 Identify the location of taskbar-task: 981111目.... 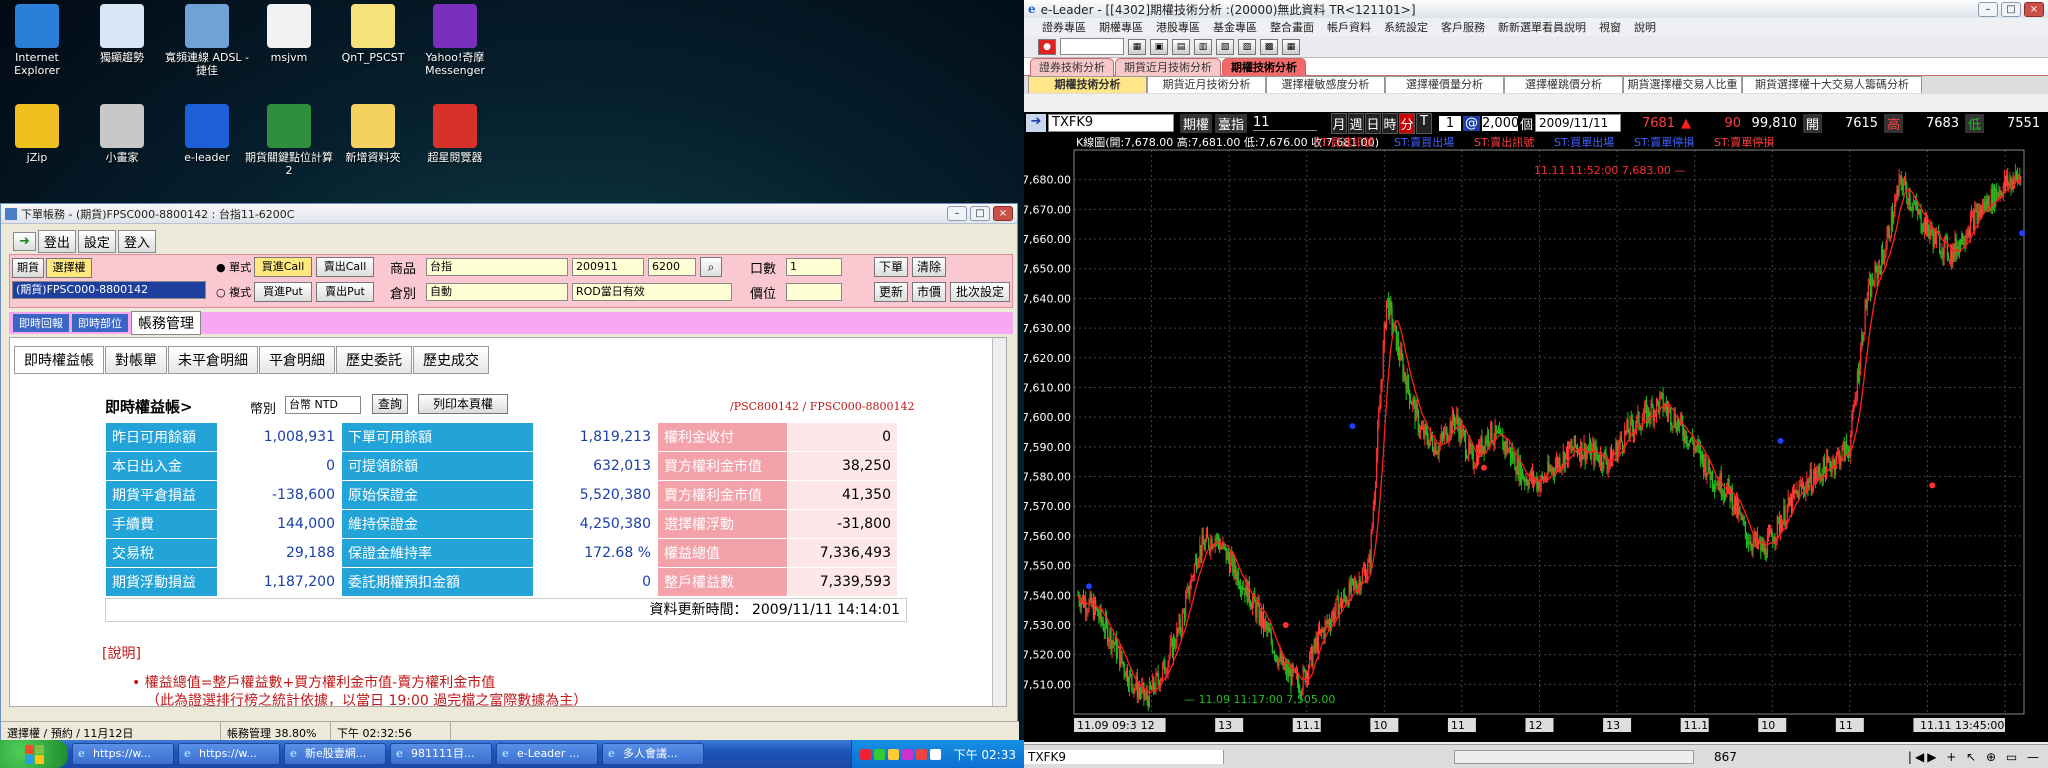
(441, 754).